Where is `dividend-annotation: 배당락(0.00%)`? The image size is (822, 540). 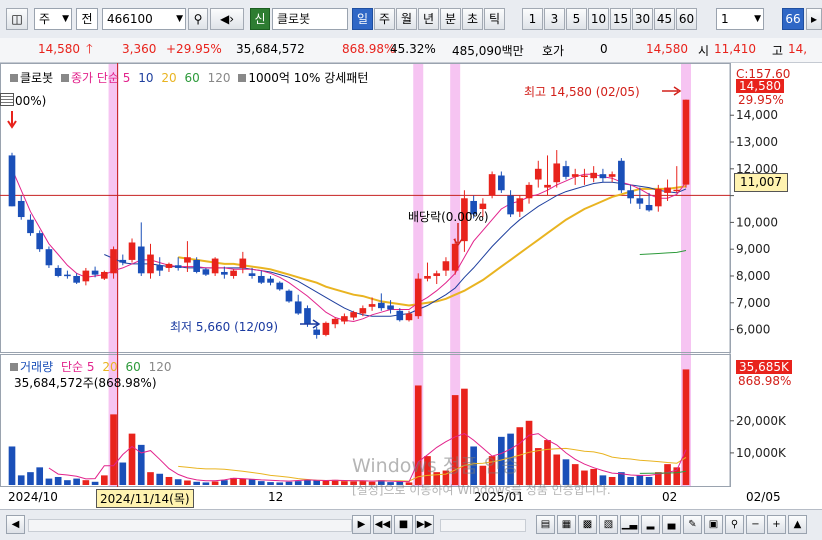 dividend-annotation: 배당락(0.00%) is located at coordinates (448, 217).